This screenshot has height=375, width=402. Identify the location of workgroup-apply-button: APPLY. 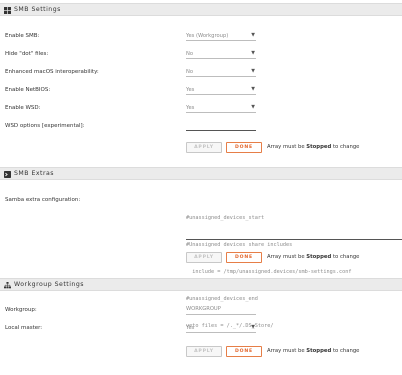
(204, 351).